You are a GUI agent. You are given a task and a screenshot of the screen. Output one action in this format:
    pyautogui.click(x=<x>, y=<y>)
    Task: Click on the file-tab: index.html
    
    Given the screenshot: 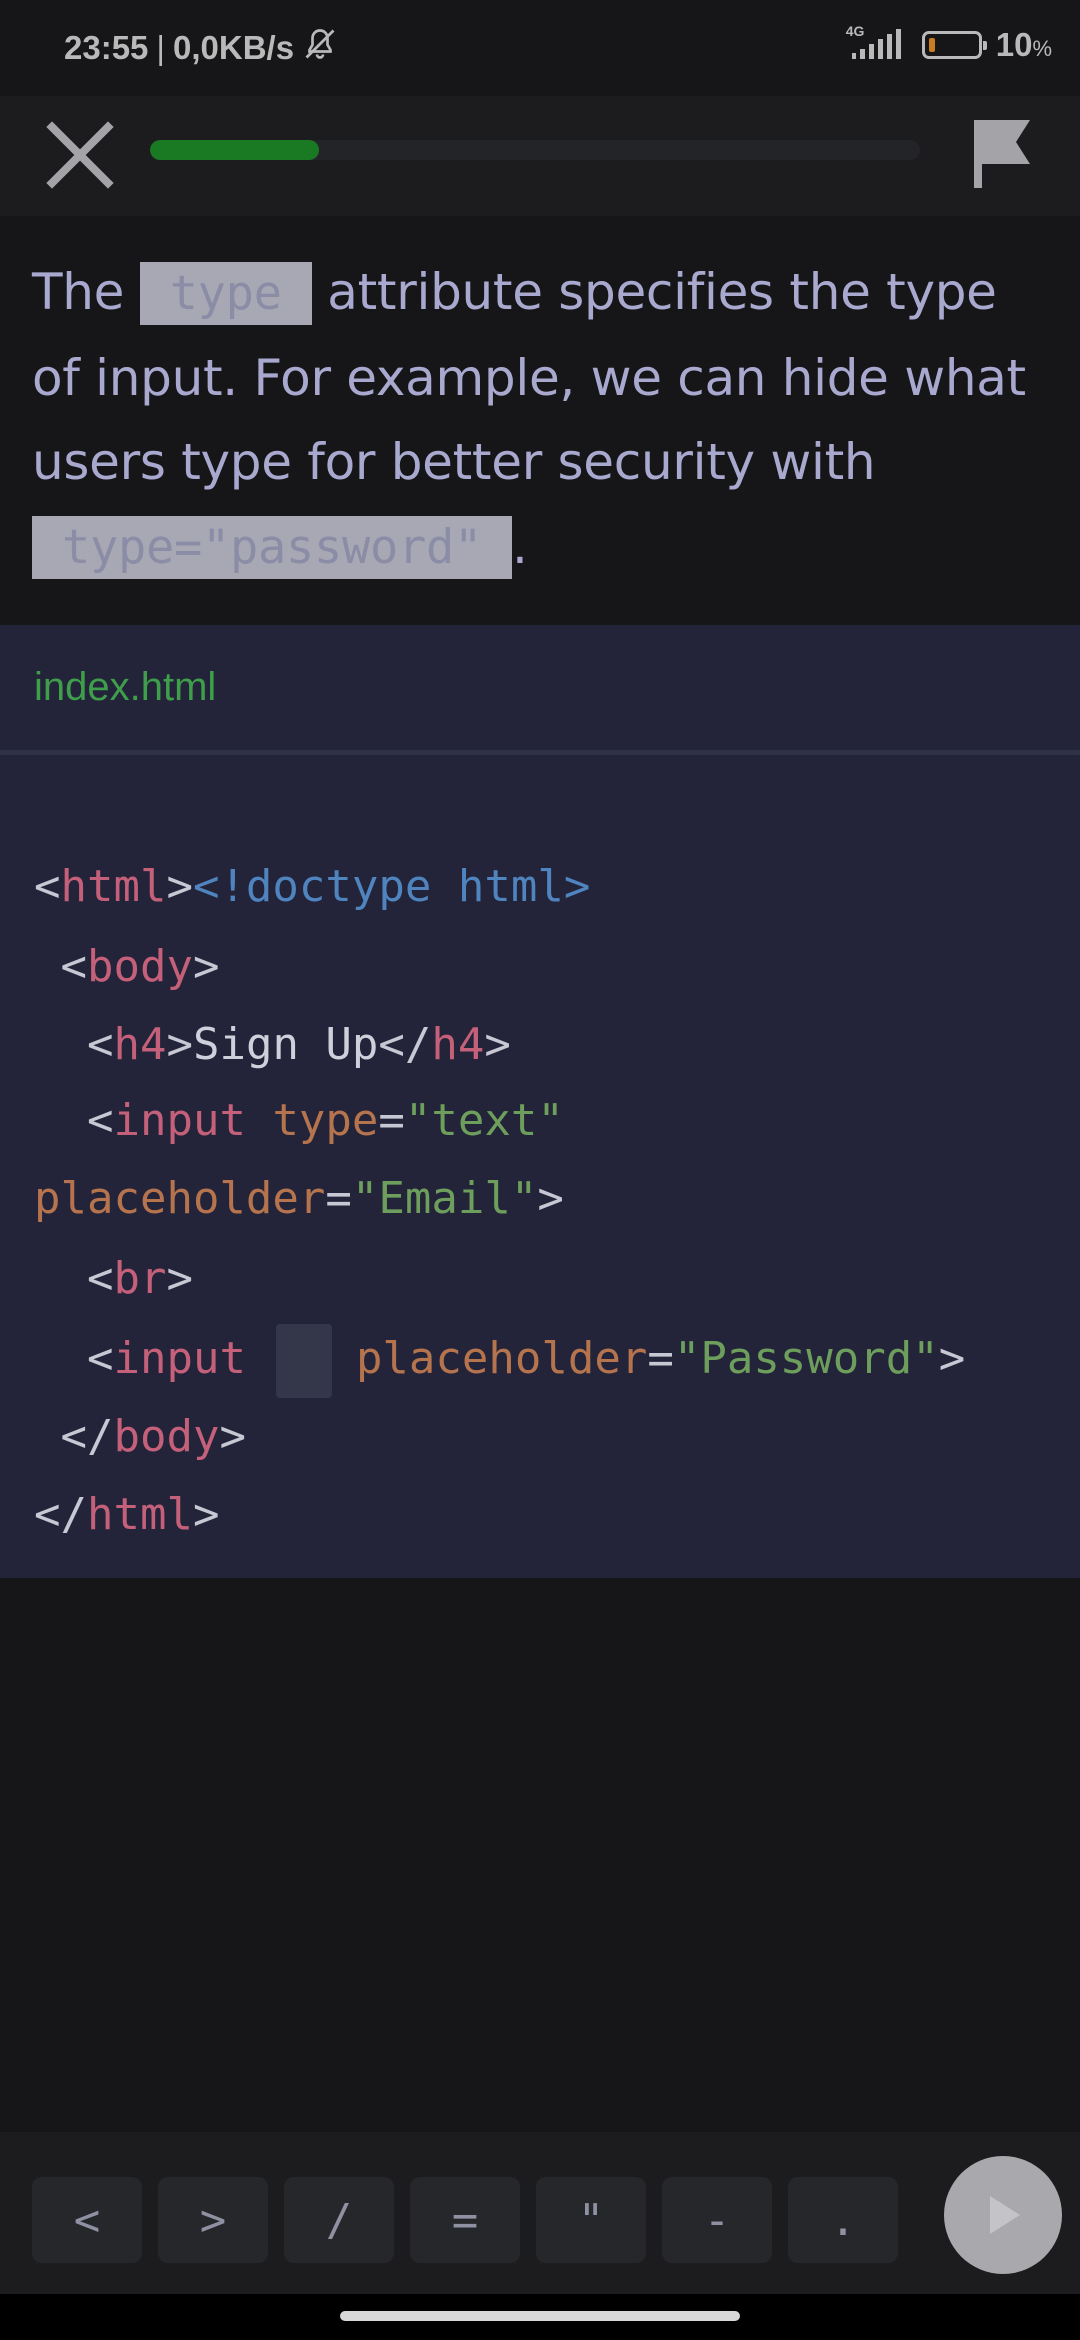 What is the action you would take?
    pyautogui.click(x=540, y=690)
    